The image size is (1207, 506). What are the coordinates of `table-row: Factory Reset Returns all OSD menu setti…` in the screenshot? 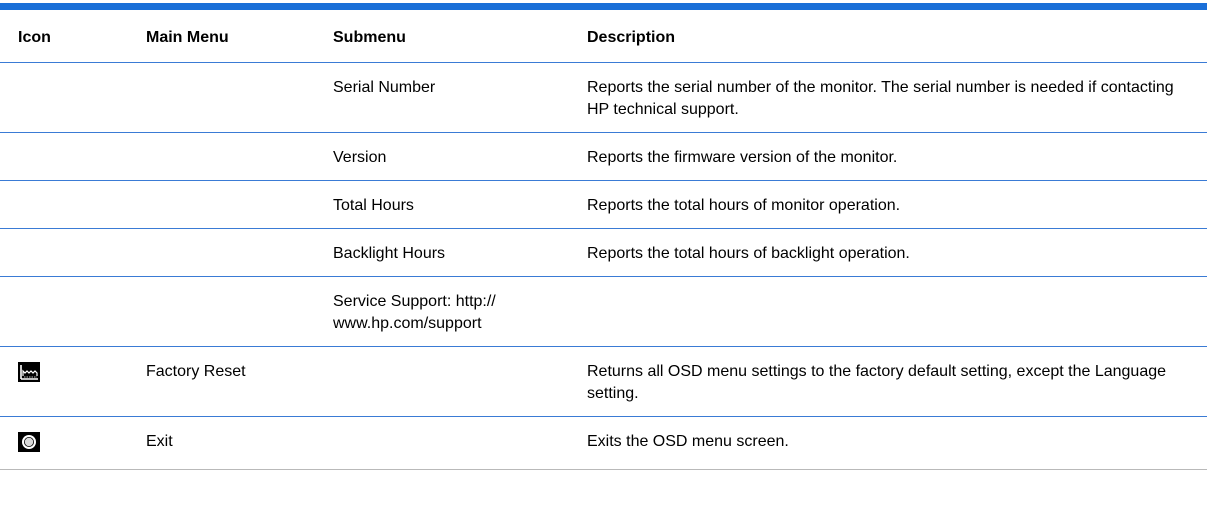 It's located at (603, 381).